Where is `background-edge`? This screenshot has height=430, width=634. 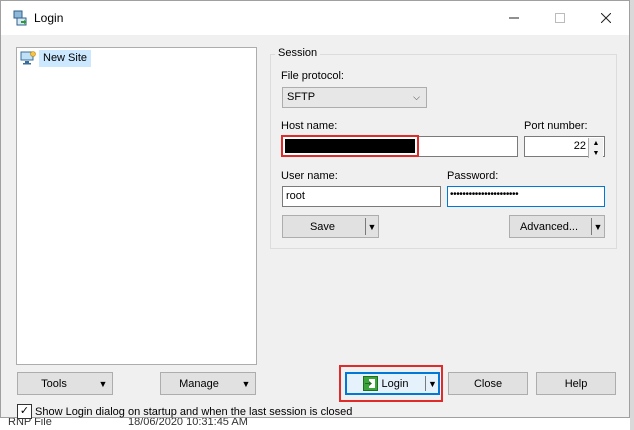
background-edge is located at coordinates (632, 215).